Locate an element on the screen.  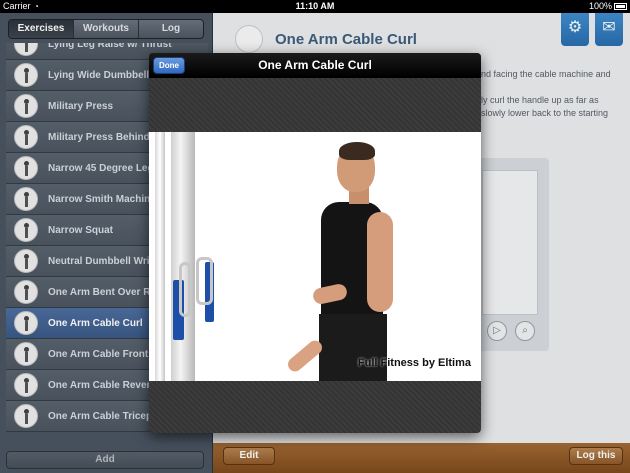
done-button: Done is located at coordinates (169, 65).